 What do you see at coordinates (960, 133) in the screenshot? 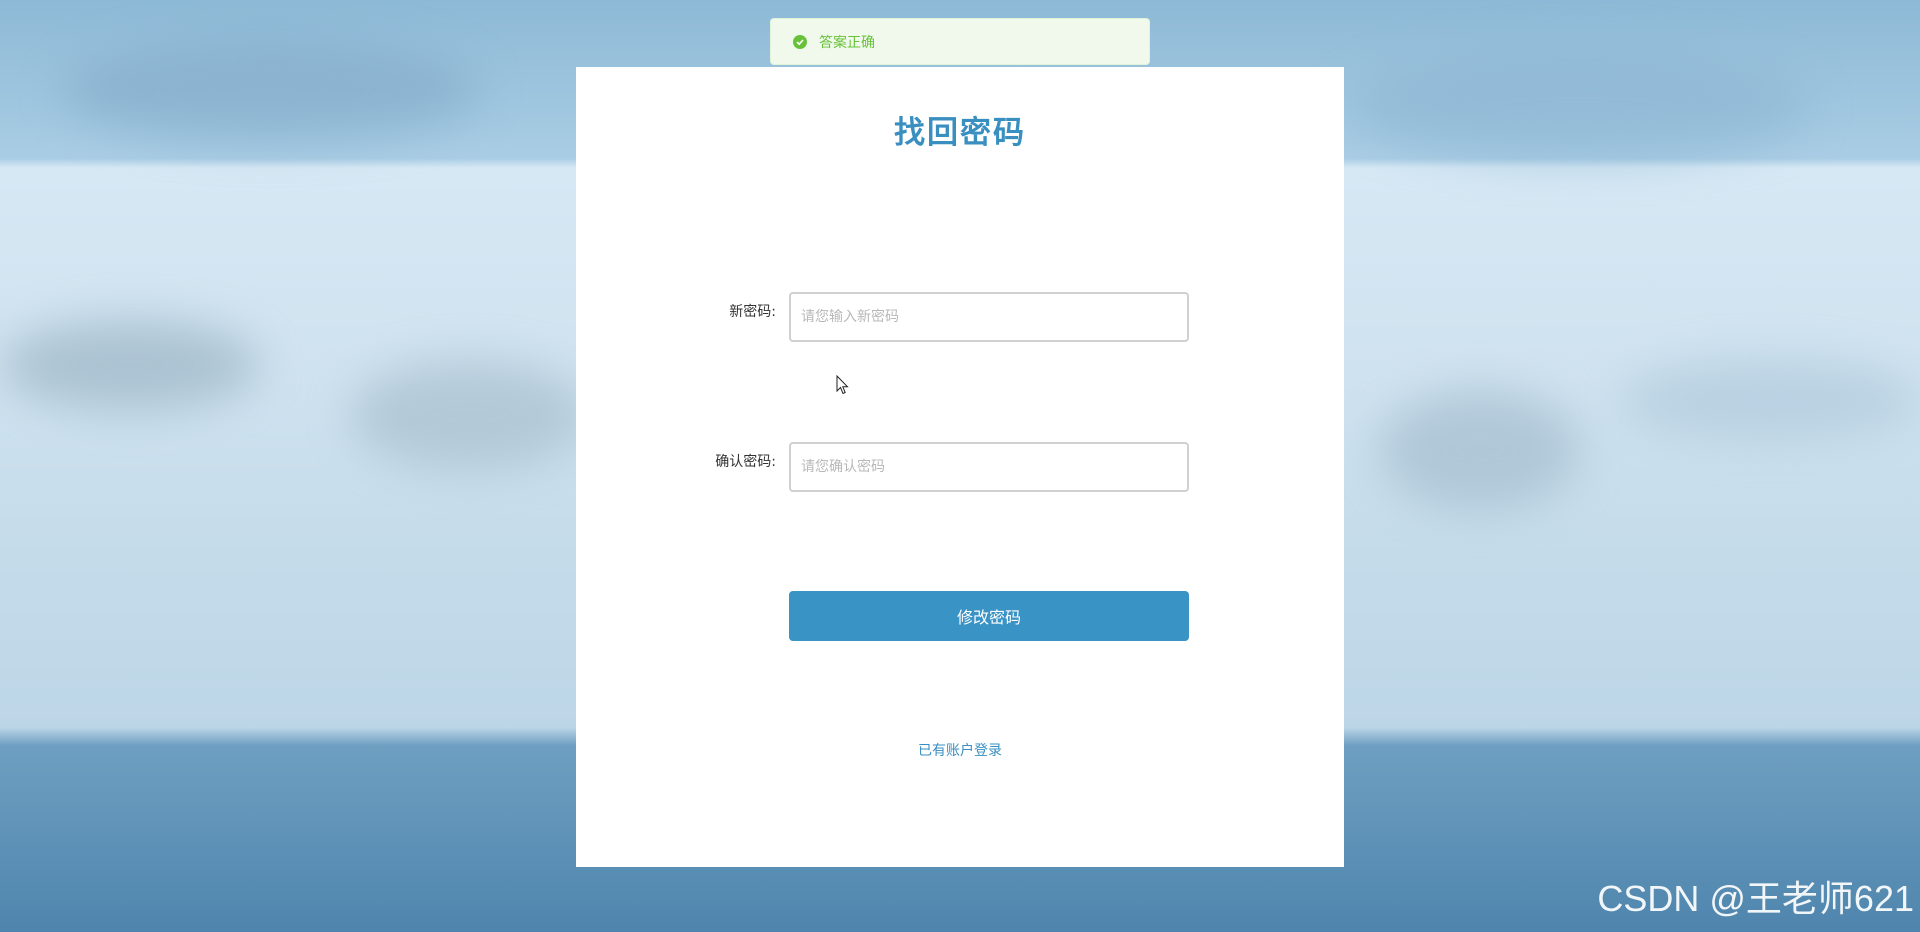
I see `page-title: 找回密码` at bounding box center [960, 133].